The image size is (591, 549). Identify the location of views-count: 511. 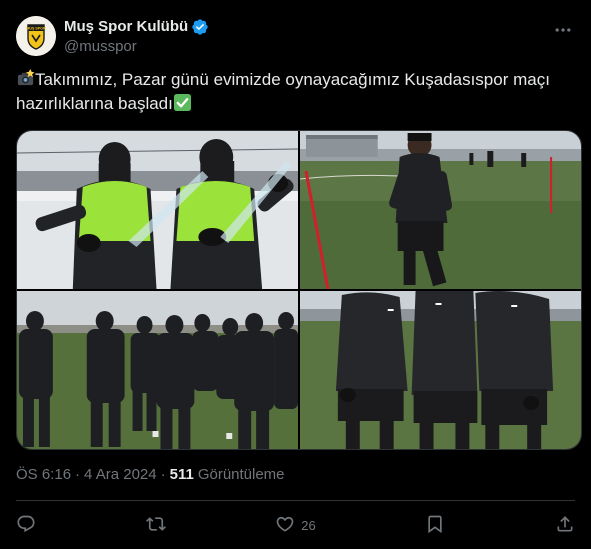
(181, 474).